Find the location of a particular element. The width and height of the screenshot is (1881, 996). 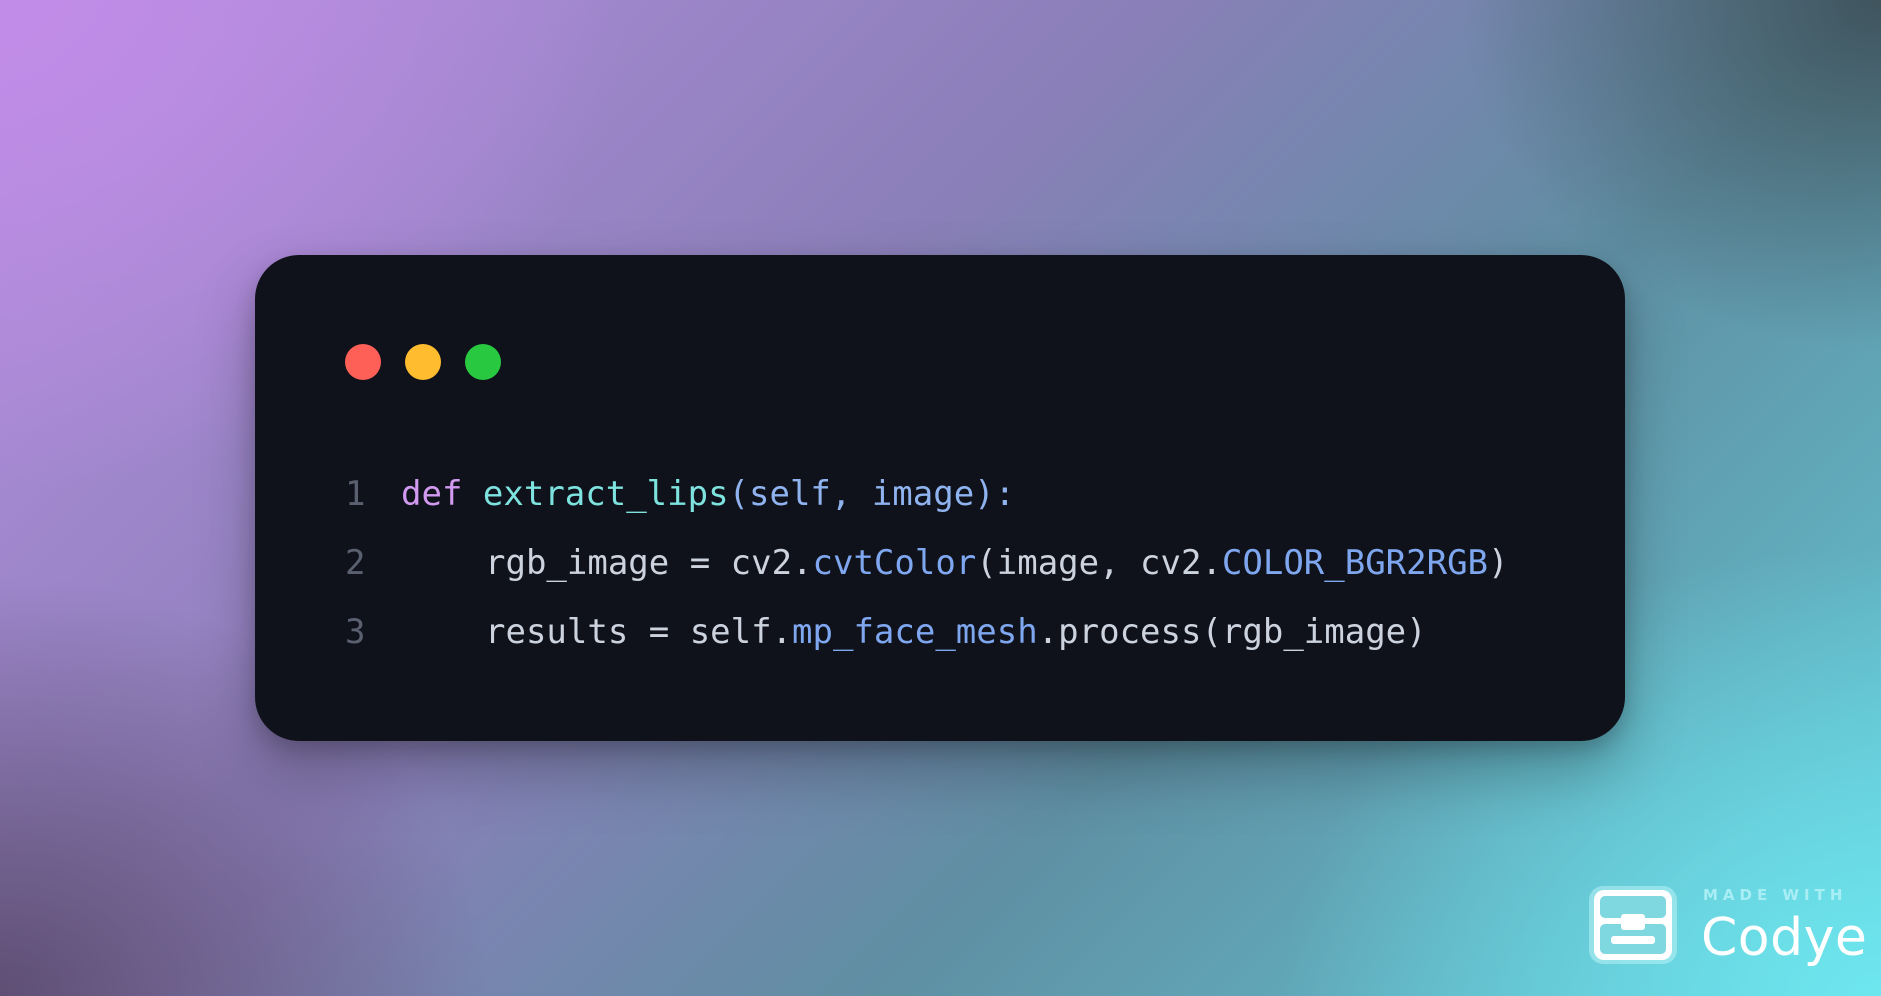

code-token-param: (self, image): is located at coordinates (872, 494).